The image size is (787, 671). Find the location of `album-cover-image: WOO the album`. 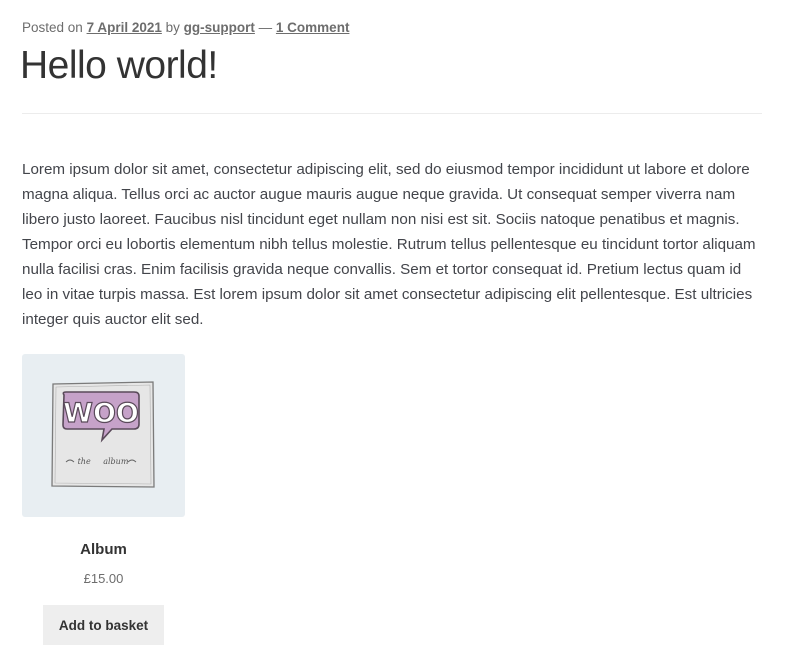

album-cover-image: WOO the album is located at coordinates (103, 434).